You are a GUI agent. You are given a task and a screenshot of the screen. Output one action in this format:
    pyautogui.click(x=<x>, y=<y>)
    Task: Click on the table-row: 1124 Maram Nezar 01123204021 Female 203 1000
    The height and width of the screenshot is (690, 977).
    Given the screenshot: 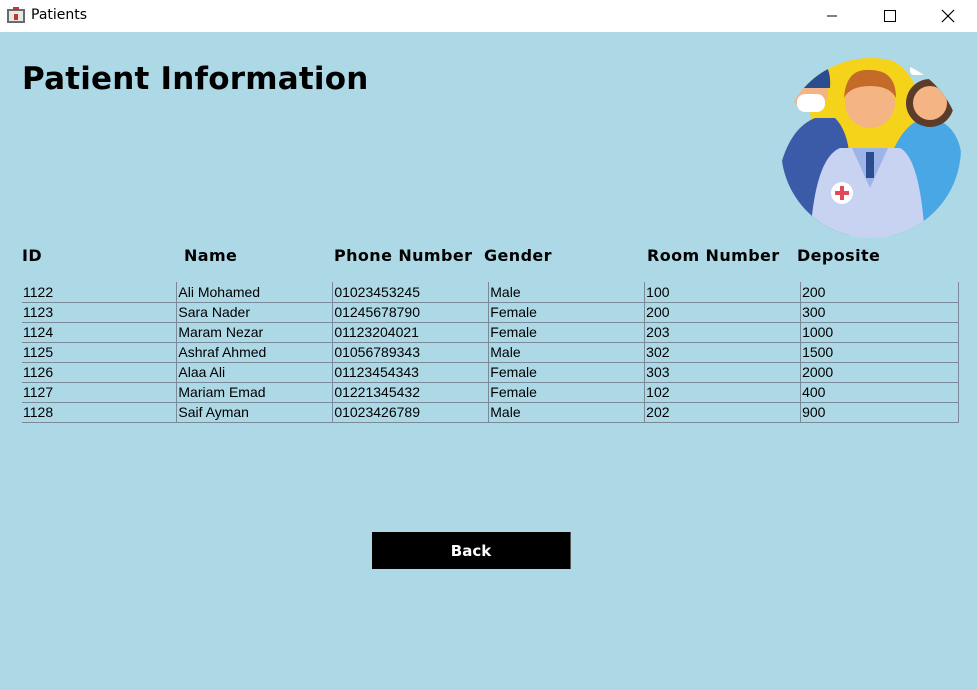 What is the action you would take?
    pyautogui.click(x=490, y=332)
    